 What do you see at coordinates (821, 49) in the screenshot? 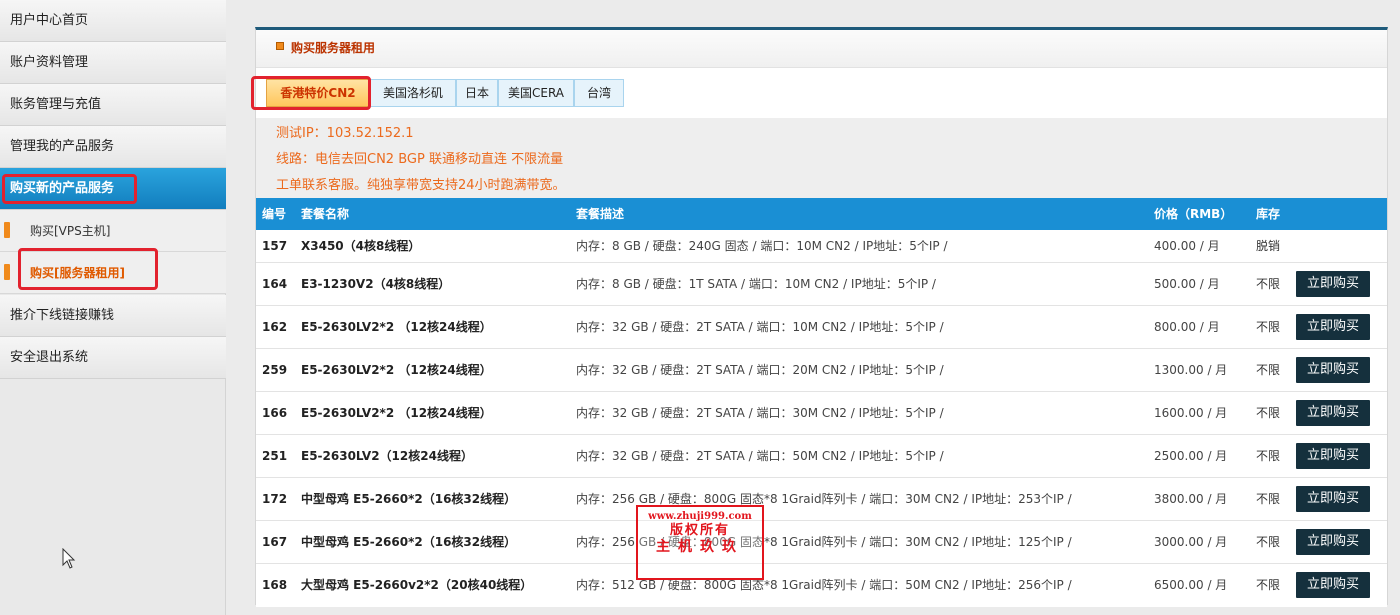
I see `panel-header: 购买服务器租用` at bounding box center [821, 49].